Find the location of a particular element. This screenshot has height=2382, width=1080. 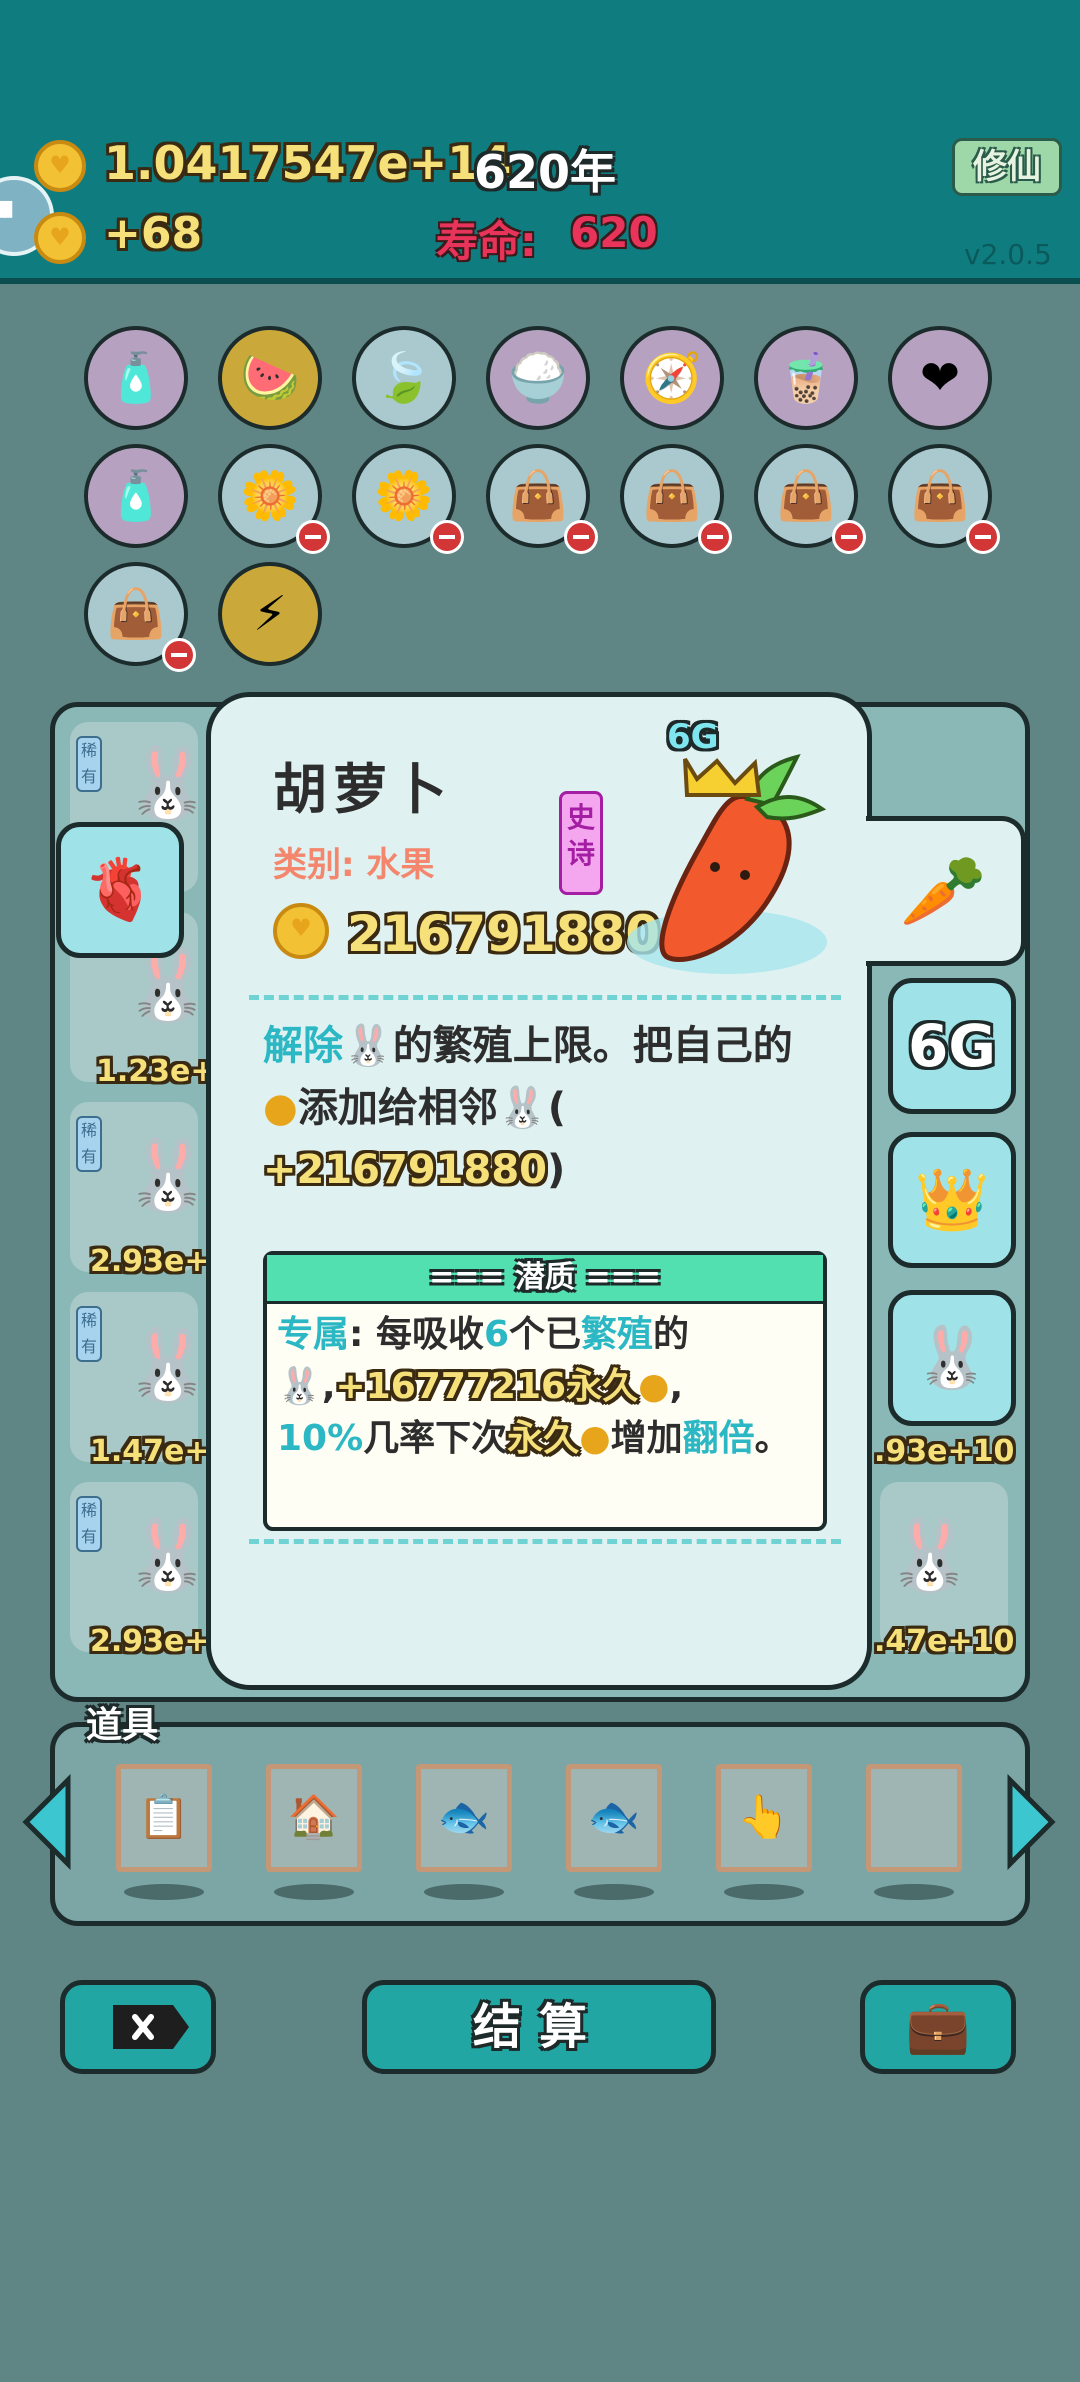

leaf-icon: 🍃 is located at coordinates (404, 378).